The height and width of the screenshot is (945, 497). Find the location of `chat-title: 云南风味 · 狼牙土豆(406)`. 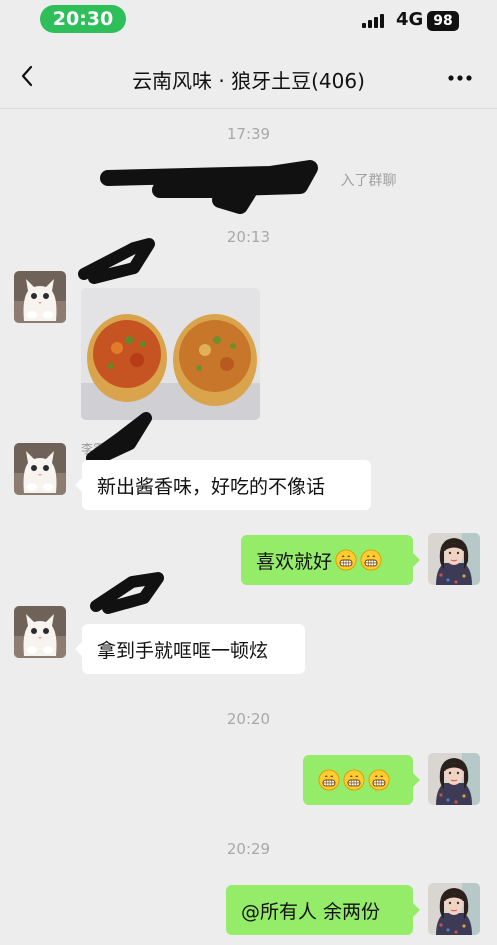

chat-title: 云南风味 · 狼牙土豆(406) is located at coordinates (248, 81).